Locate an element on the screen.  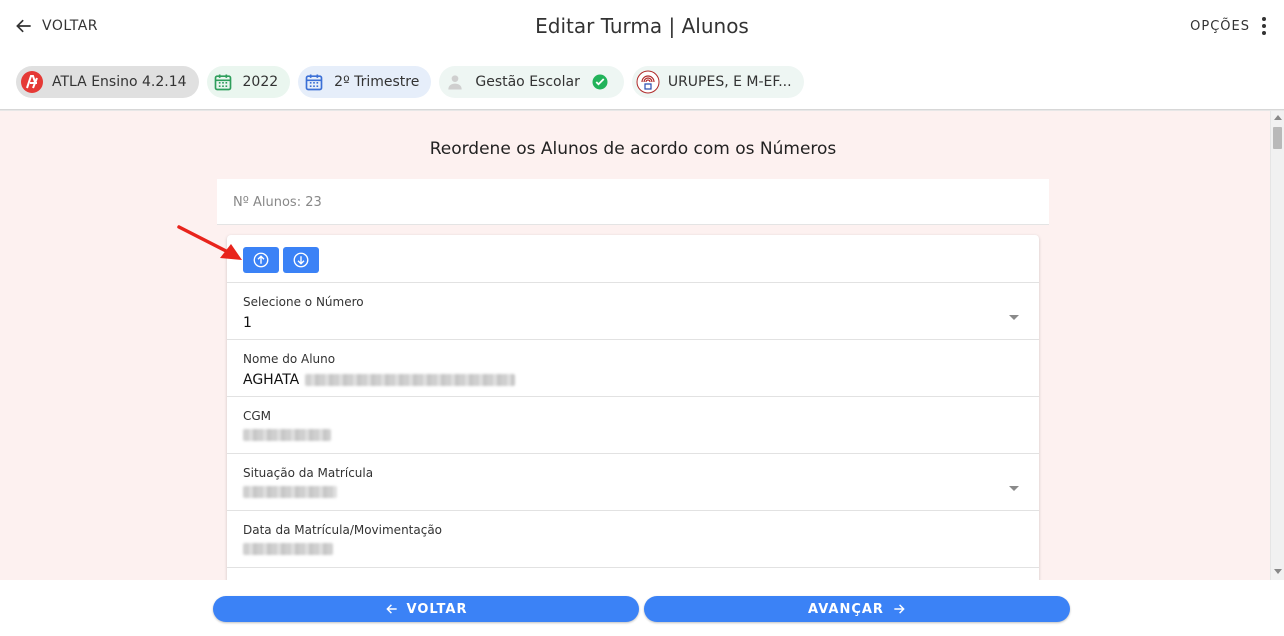
next-button: AVANÇAR is located at coordinates (857, 609).